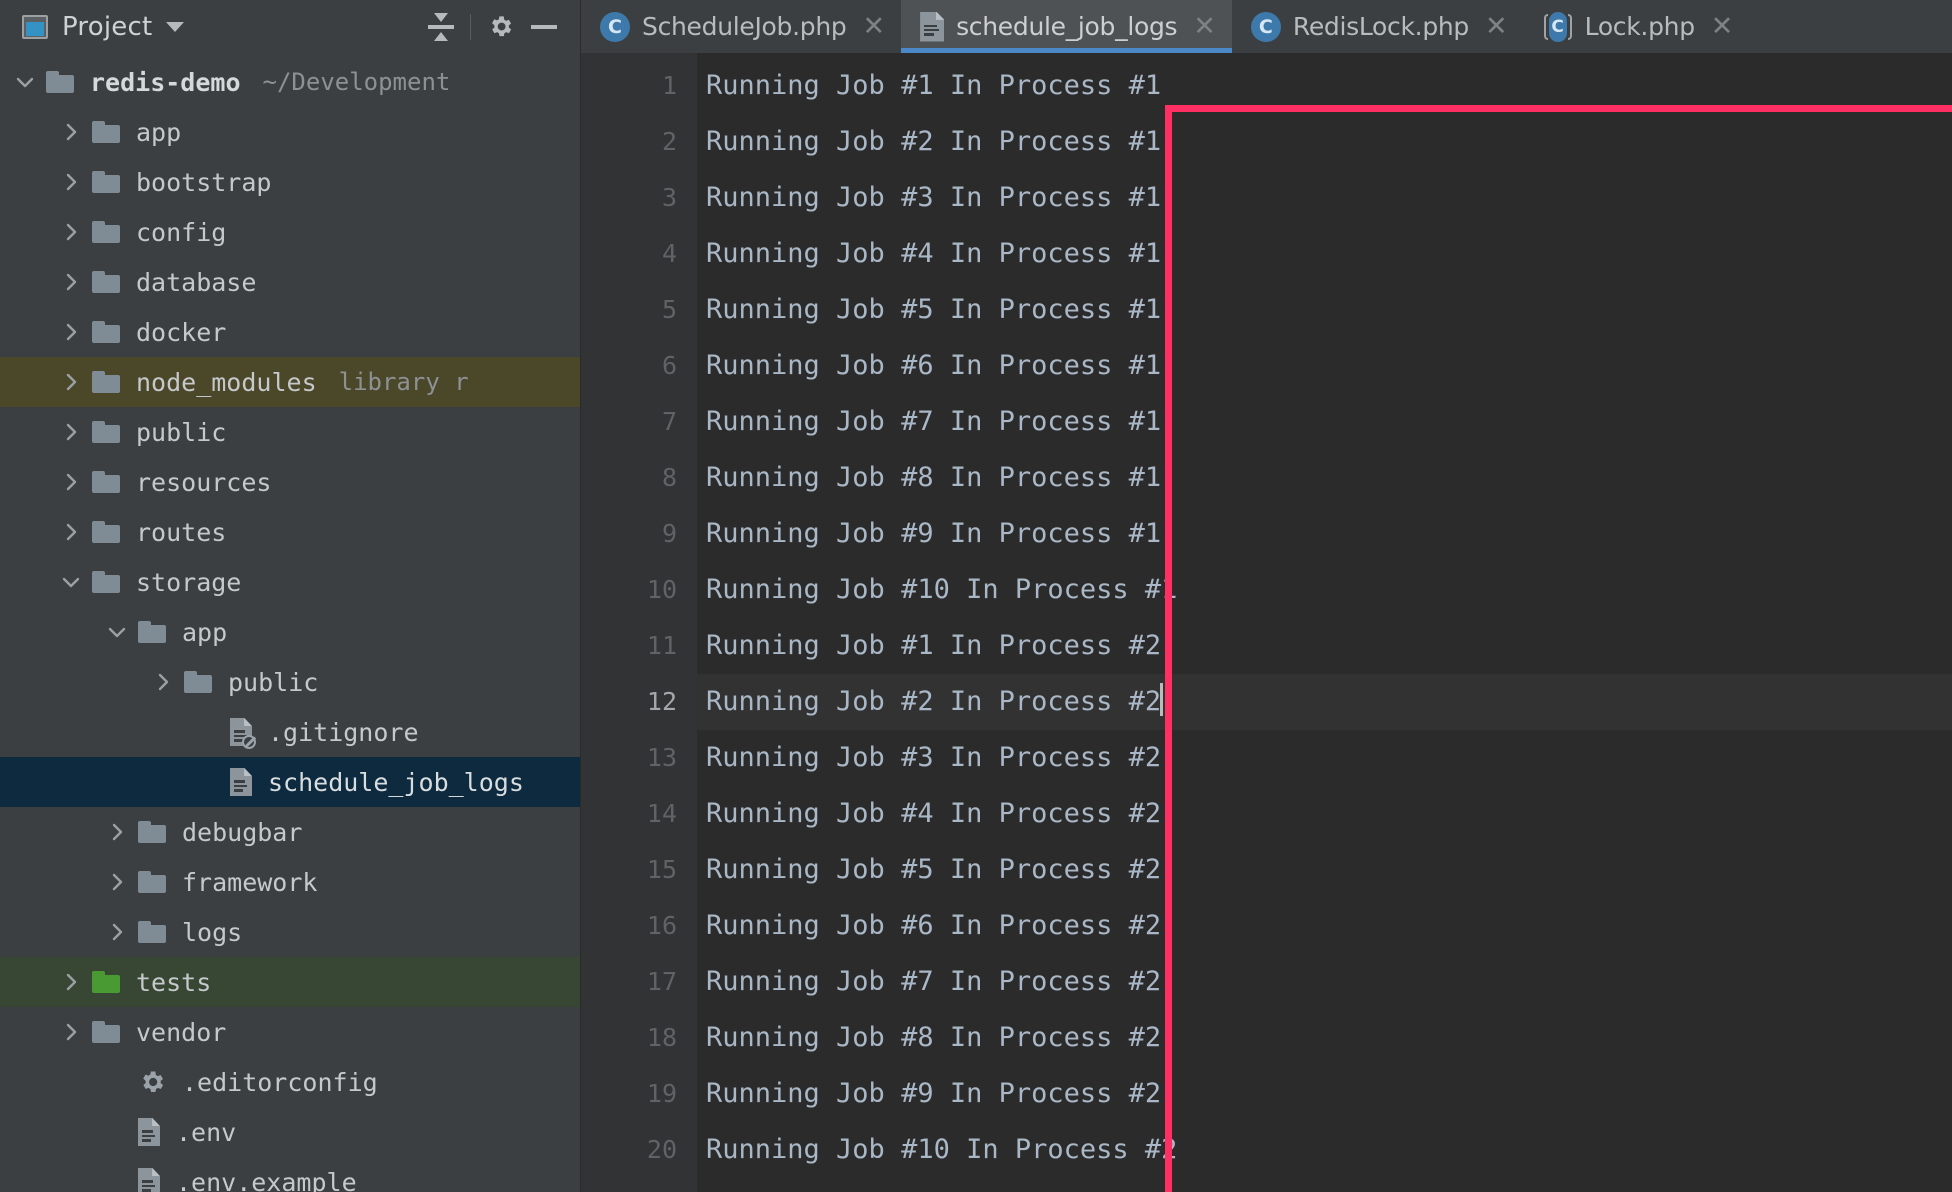 This screenshot has height=1192, width=1952. Describe the element at coordinates (662, 646) in the screenshot. I see `line-number: 11` at that location.